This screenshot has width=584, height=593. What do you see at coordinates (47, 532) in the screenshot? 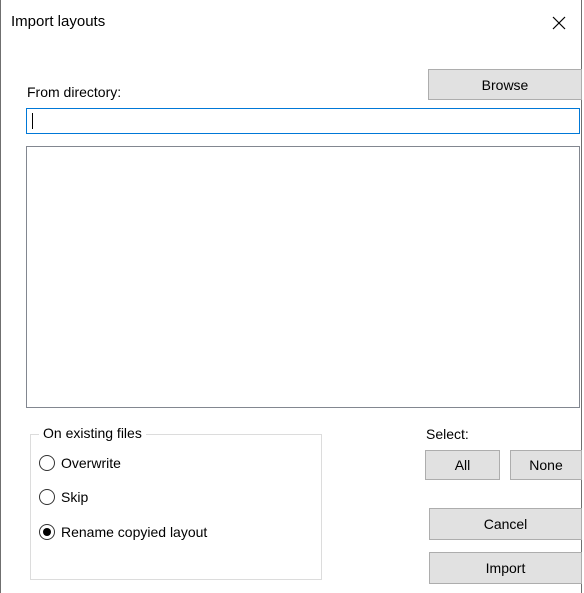
I see `radio-rename-indicator` at bounding box center [47, 532].